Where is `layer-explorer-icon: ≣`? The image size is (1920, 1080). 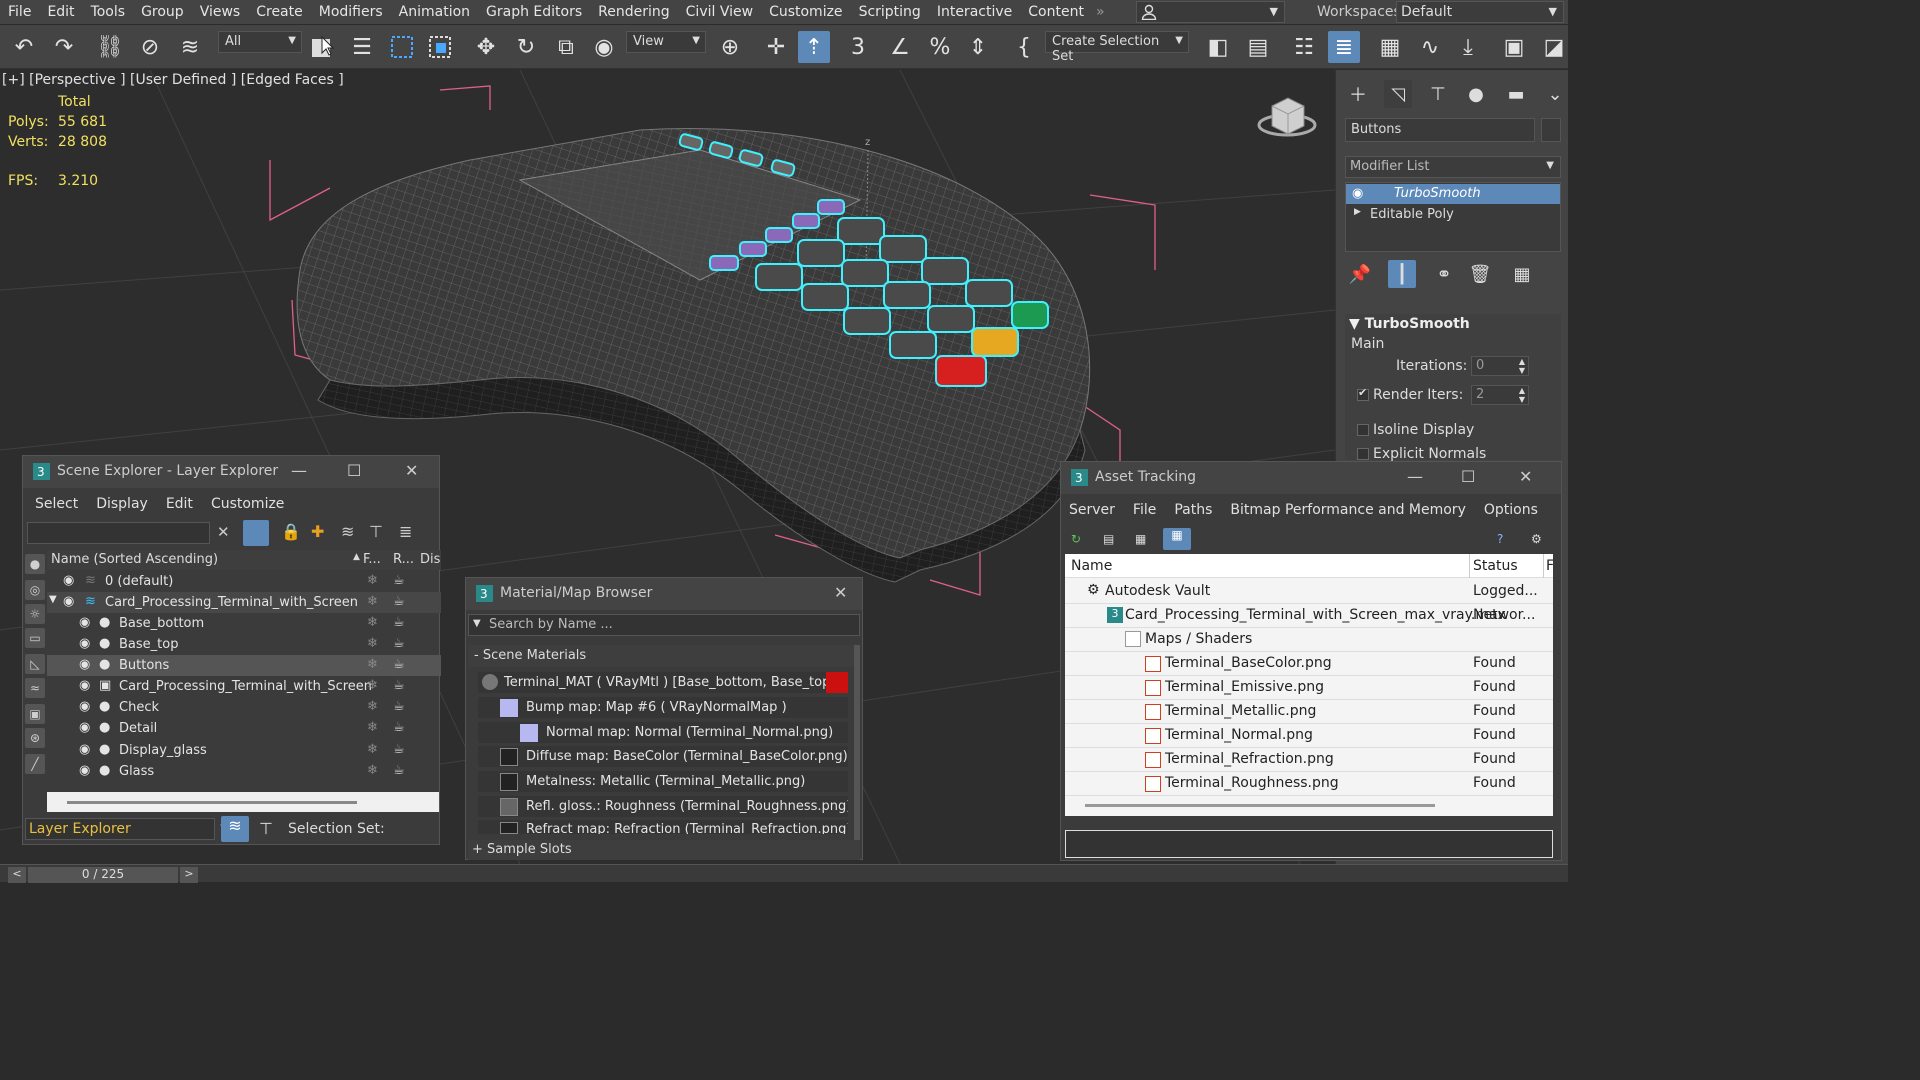 layer-explorer-icon: ≣ is located at coordinates (1344, 47).